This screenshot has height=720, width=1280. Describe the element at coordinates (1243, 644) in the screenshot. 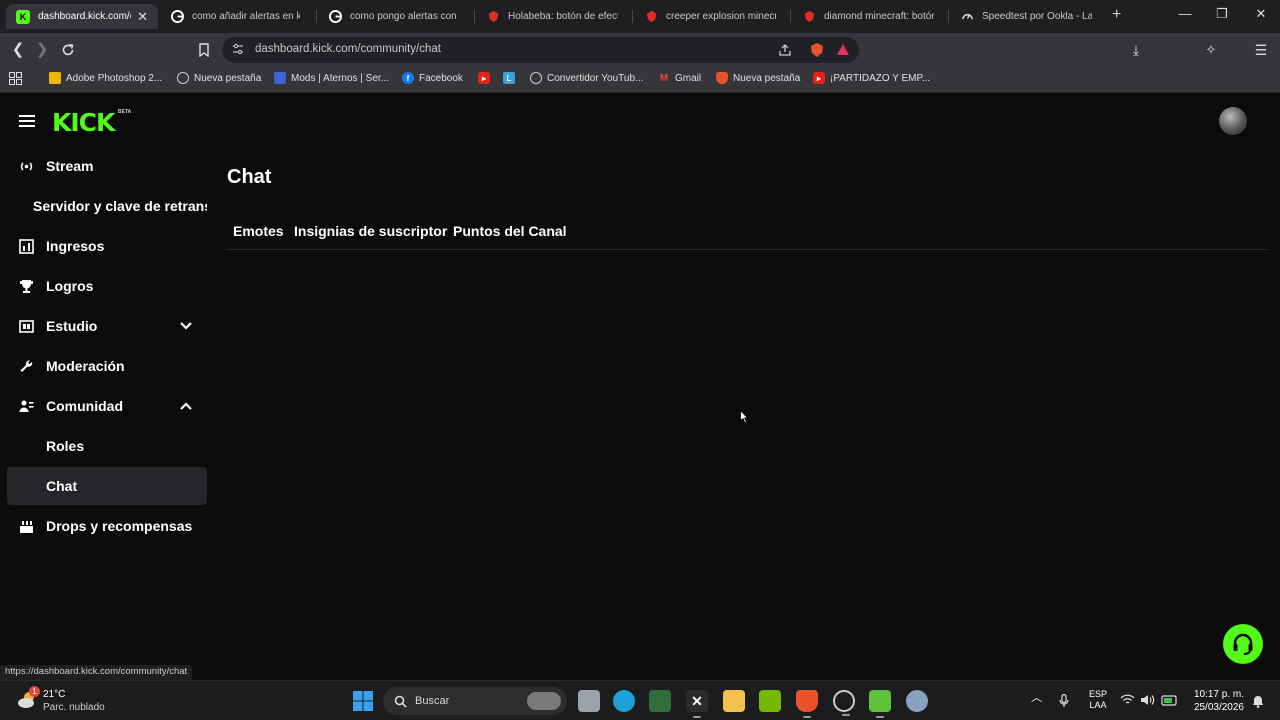

I see `support-chat-button` at that location.